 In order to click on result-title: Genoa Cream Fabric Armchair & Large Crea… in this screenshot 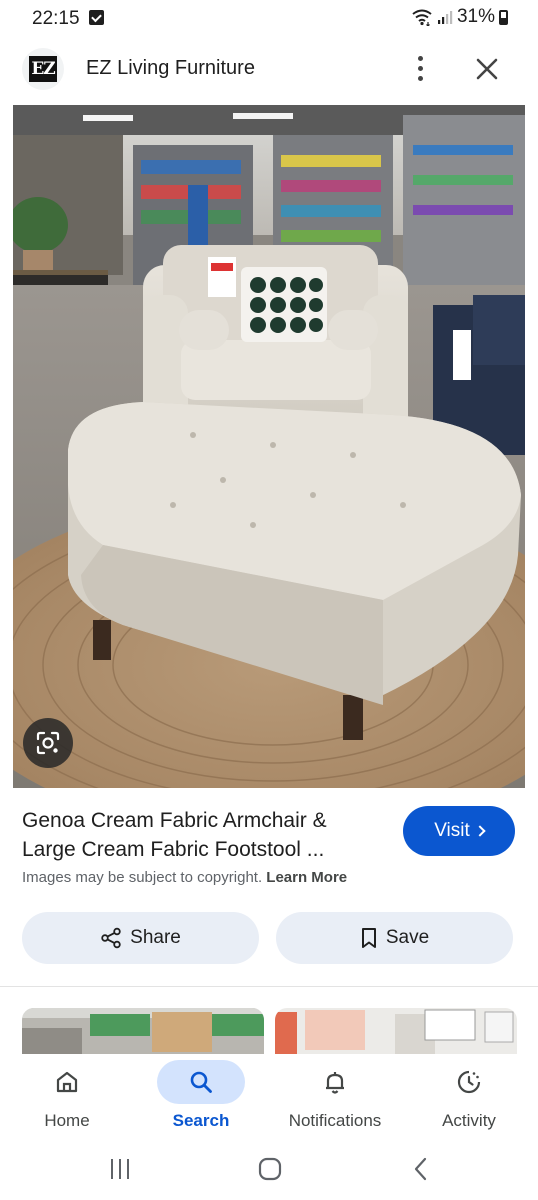, I will do `click(202, 835)`.